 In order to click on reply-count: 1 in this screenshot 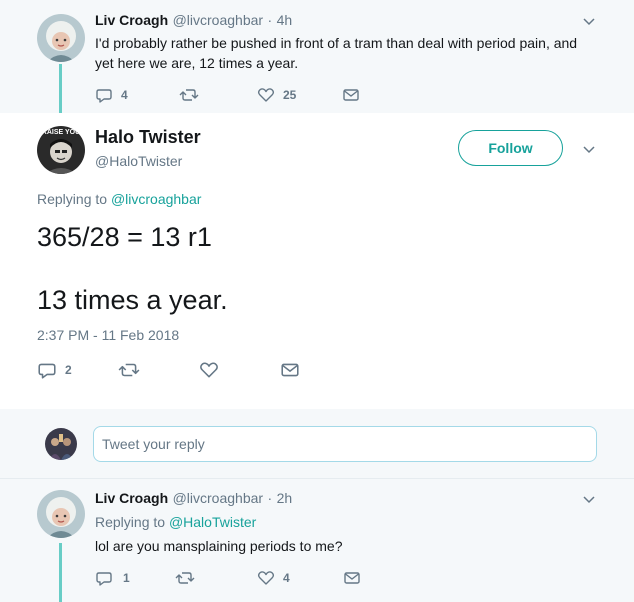, I will do `click(126, 578)`.